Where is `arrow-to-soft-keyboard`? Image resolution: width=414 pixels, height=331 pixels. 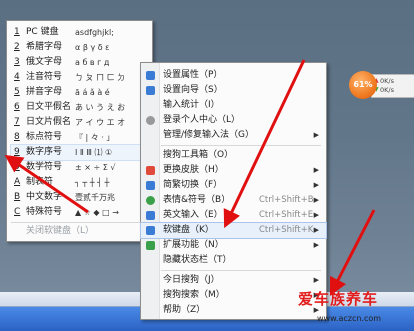
arrow-to-soft-keyboard is located at coordinates (264, 144).